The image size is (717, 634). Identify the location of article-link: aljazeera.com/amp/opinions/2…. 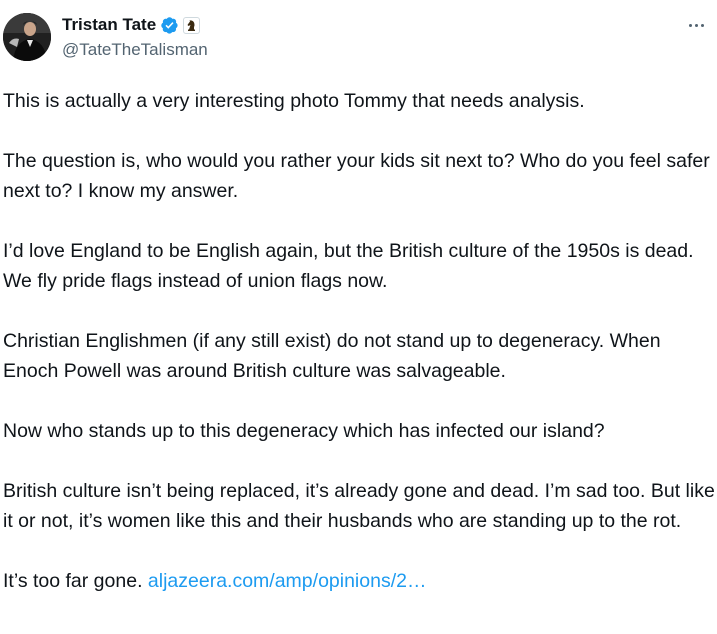
(287, 581).